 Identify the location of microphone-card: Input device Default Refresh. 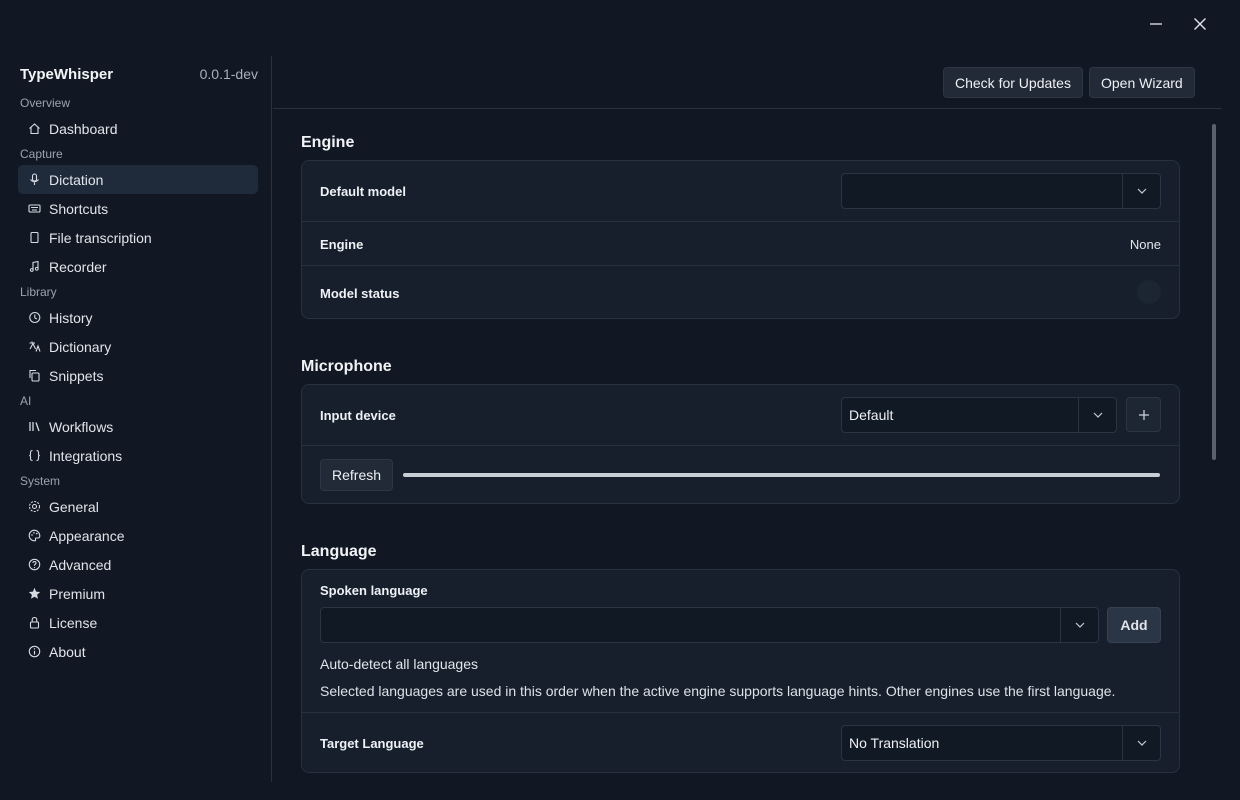
(740, 444).